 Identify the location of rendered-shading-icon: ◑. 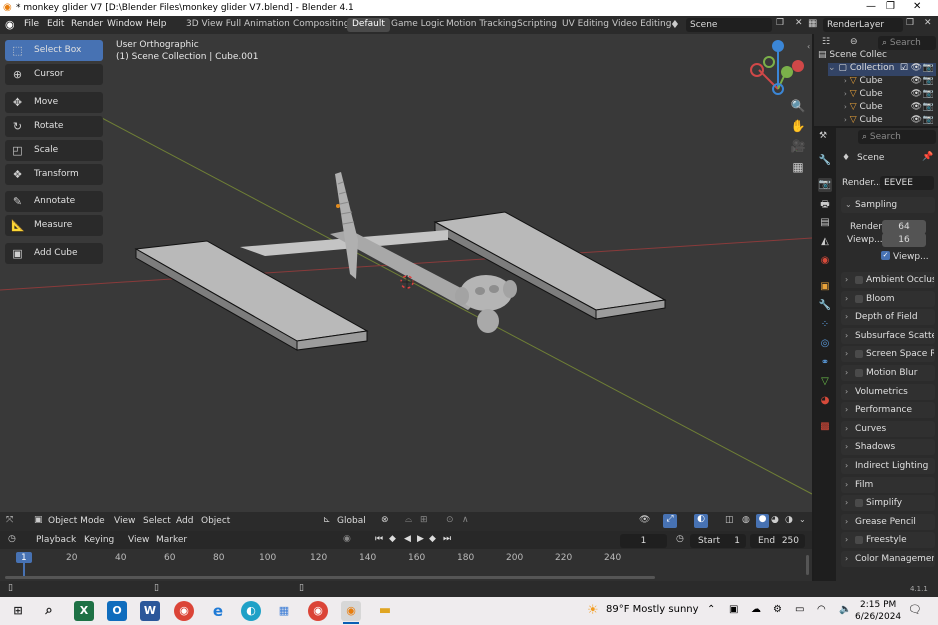
(789, 520).